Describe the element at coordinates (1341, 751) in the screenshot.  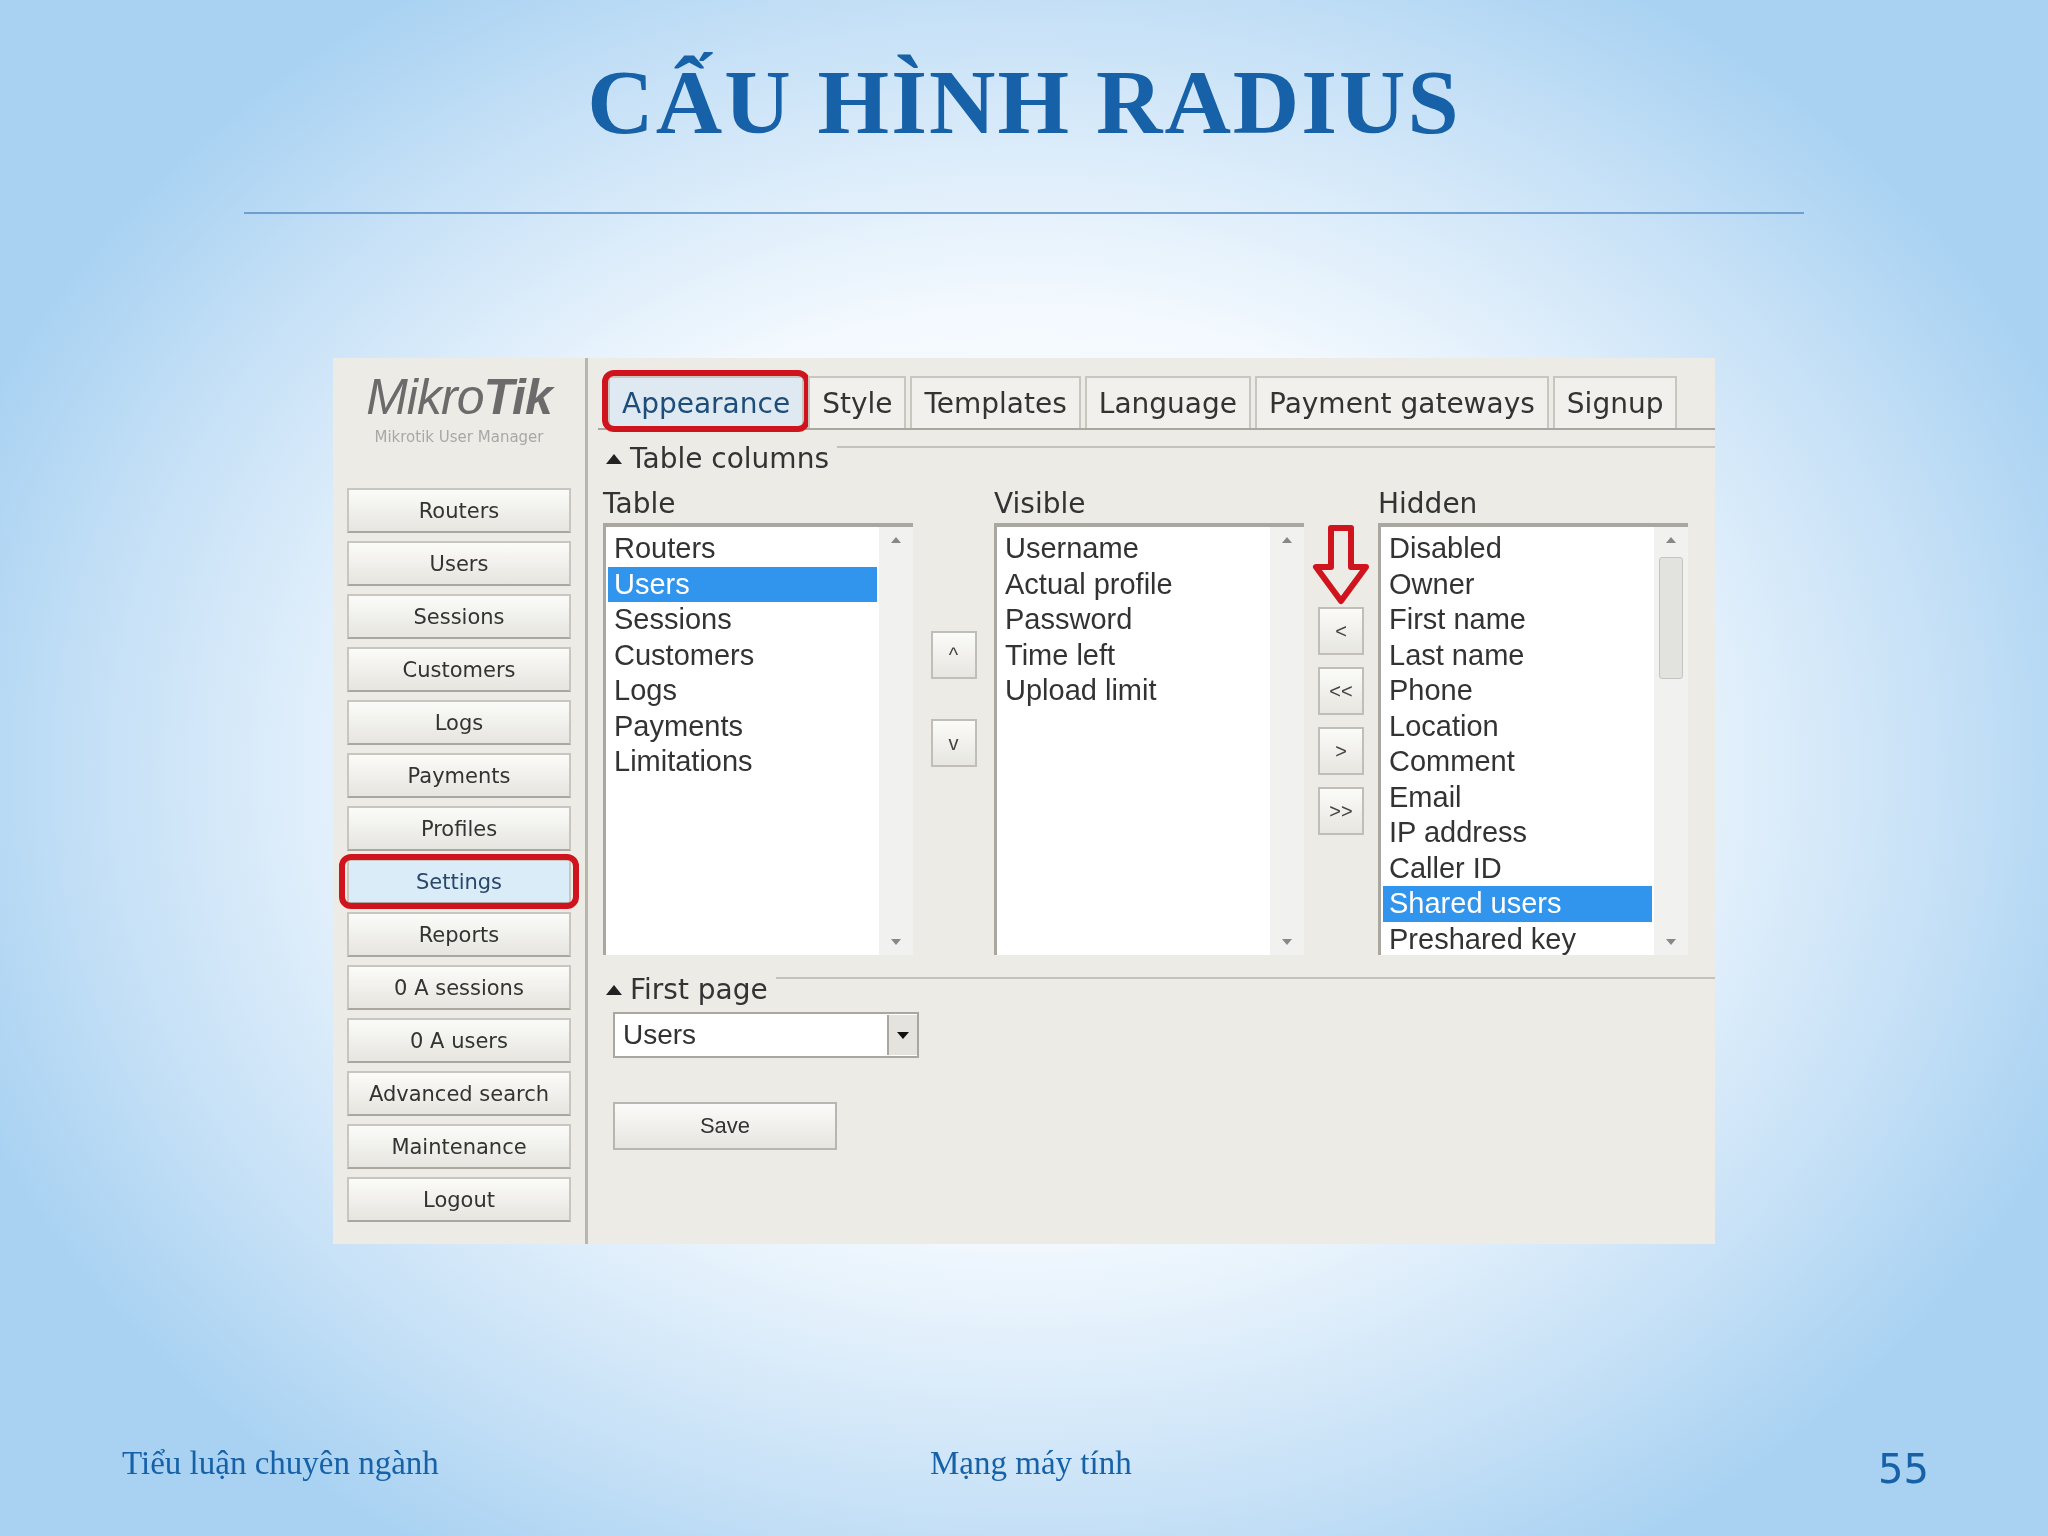
I see `move-button: >` at that location.